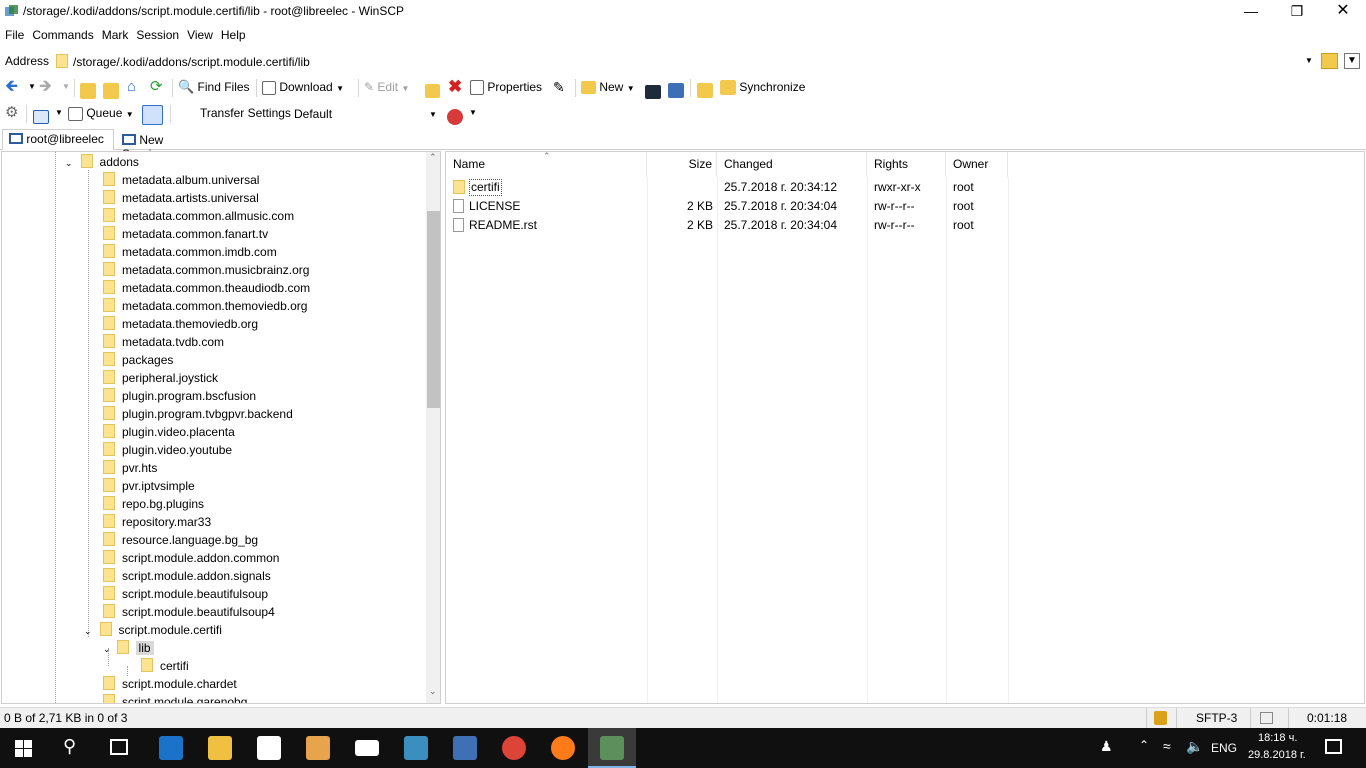 The height and width of the screenshot is (768, 1366). What do you see at coordinates (416, 748) in the screenshot?
I see `kodi-icon` at bounding box center [416, 748].